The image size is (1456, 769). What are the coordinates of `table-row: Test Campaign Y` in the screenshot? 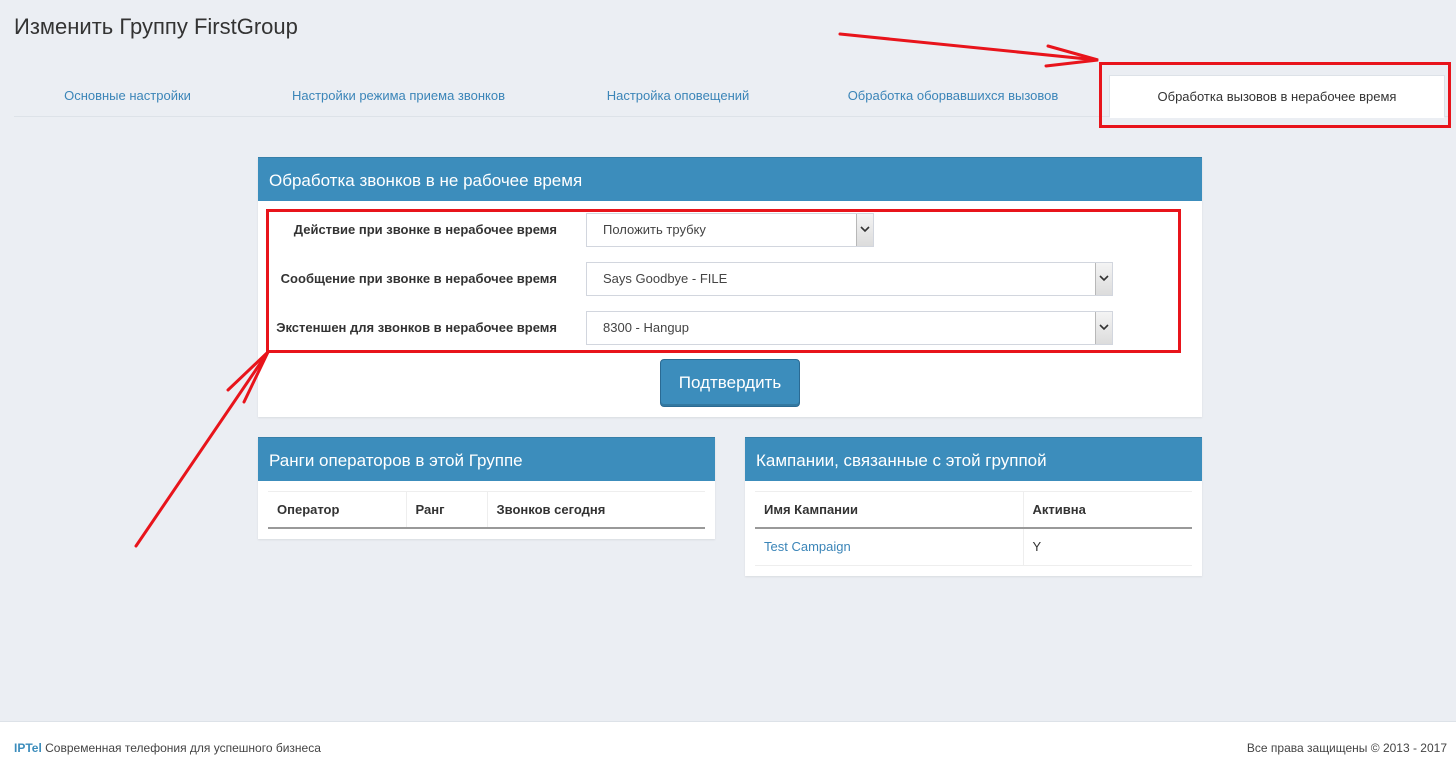 It's located at (973, 546).